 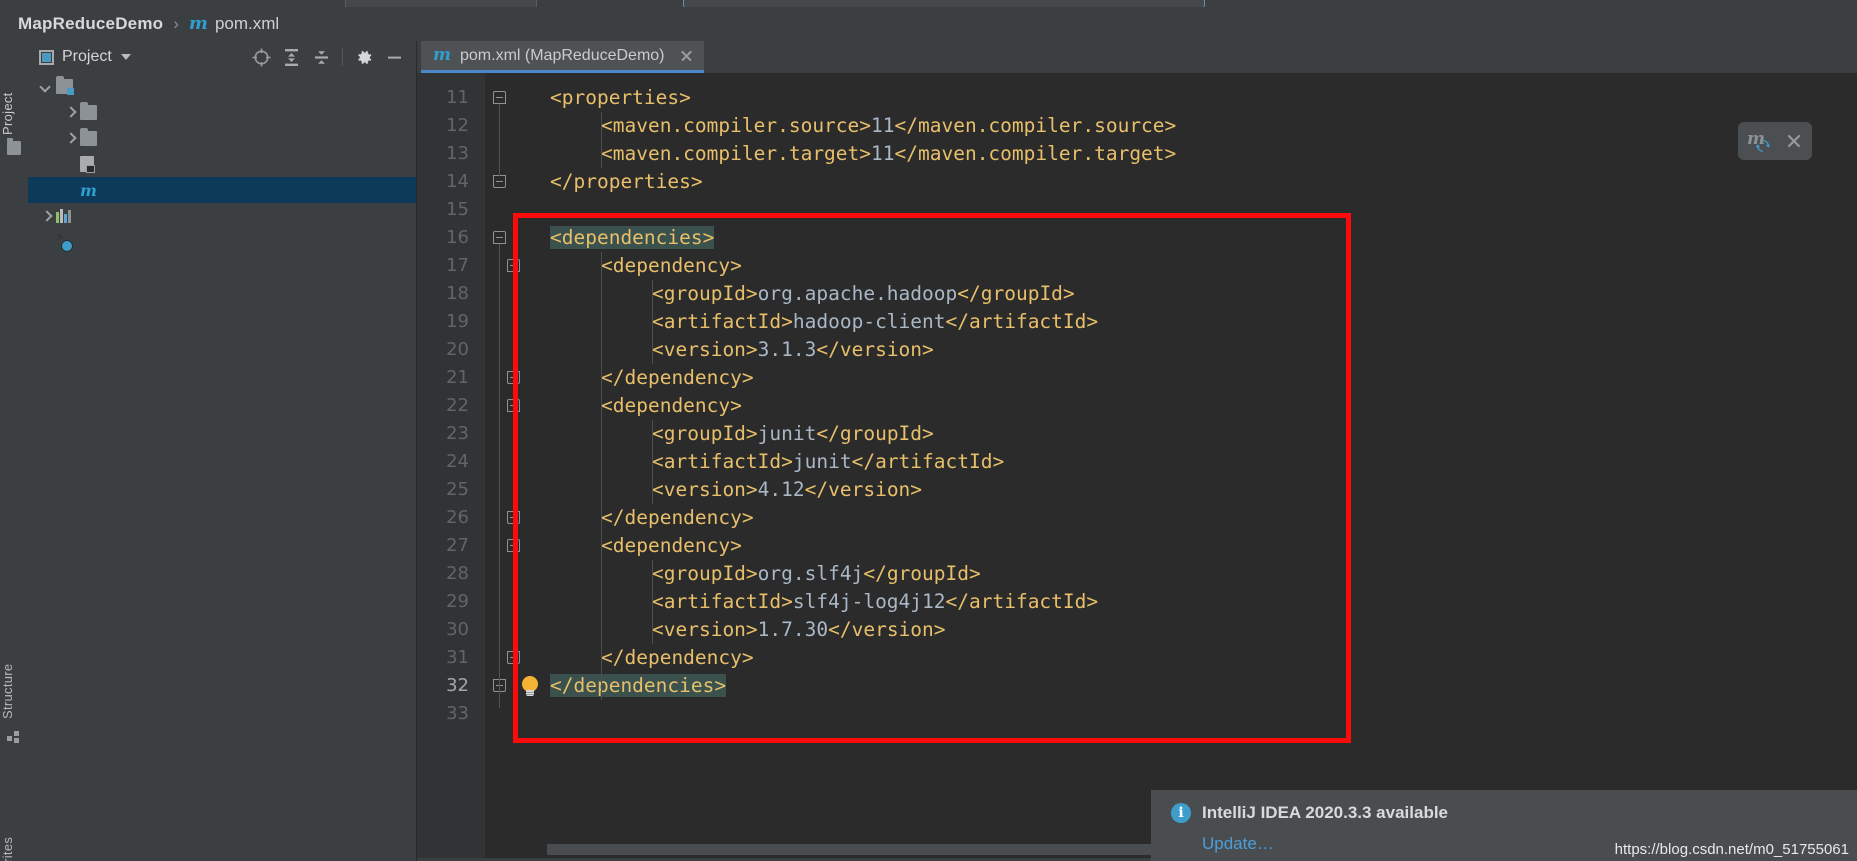 I want to click on settings-gear-icon, so click(x=364, y=57).